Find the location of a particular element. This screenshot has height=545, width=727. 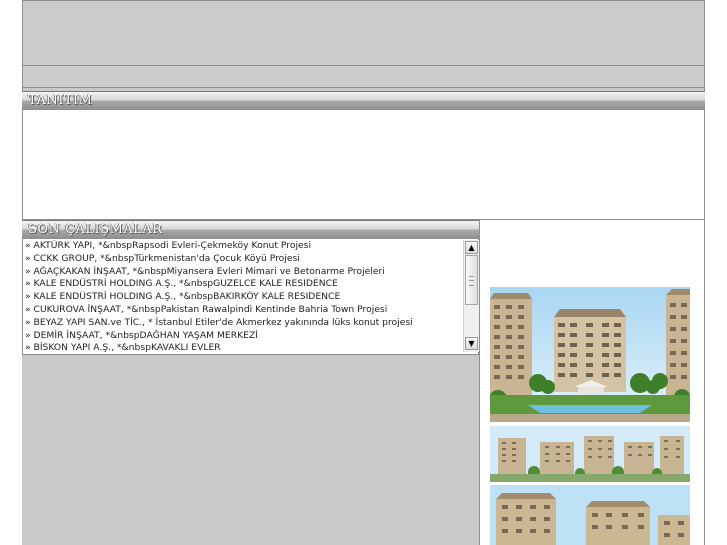

towers-closeup-illustration is located at coordinates (590, 515).